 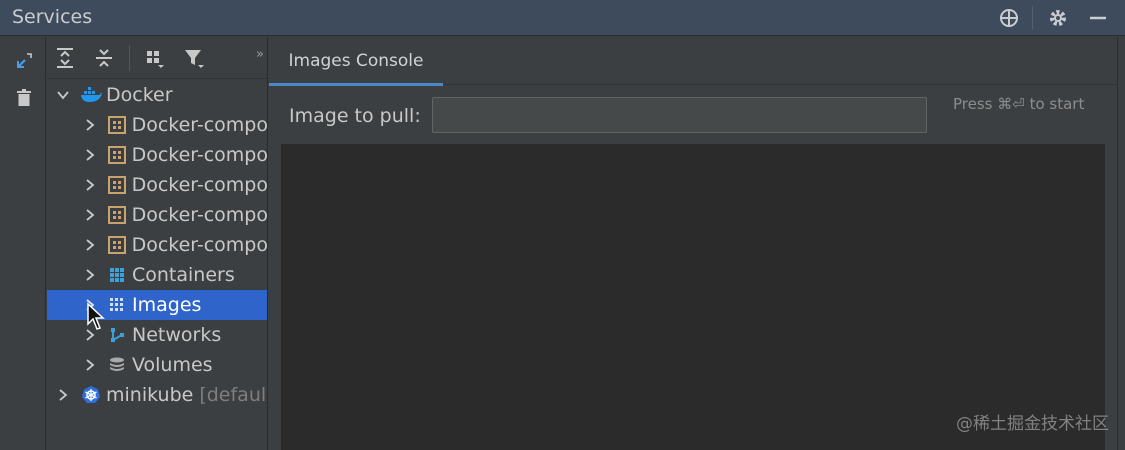 I want to click on docker-icon, so click(x=91, y=95).